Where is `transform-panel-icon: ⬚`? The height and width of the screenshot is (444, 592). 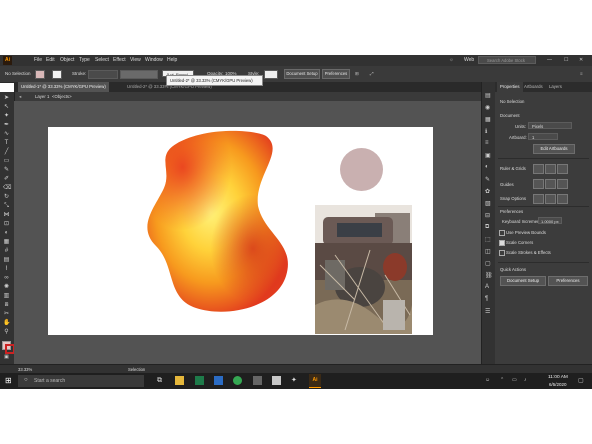
transform-panel-icon: ⬚ is located at coordinates (488, 239).